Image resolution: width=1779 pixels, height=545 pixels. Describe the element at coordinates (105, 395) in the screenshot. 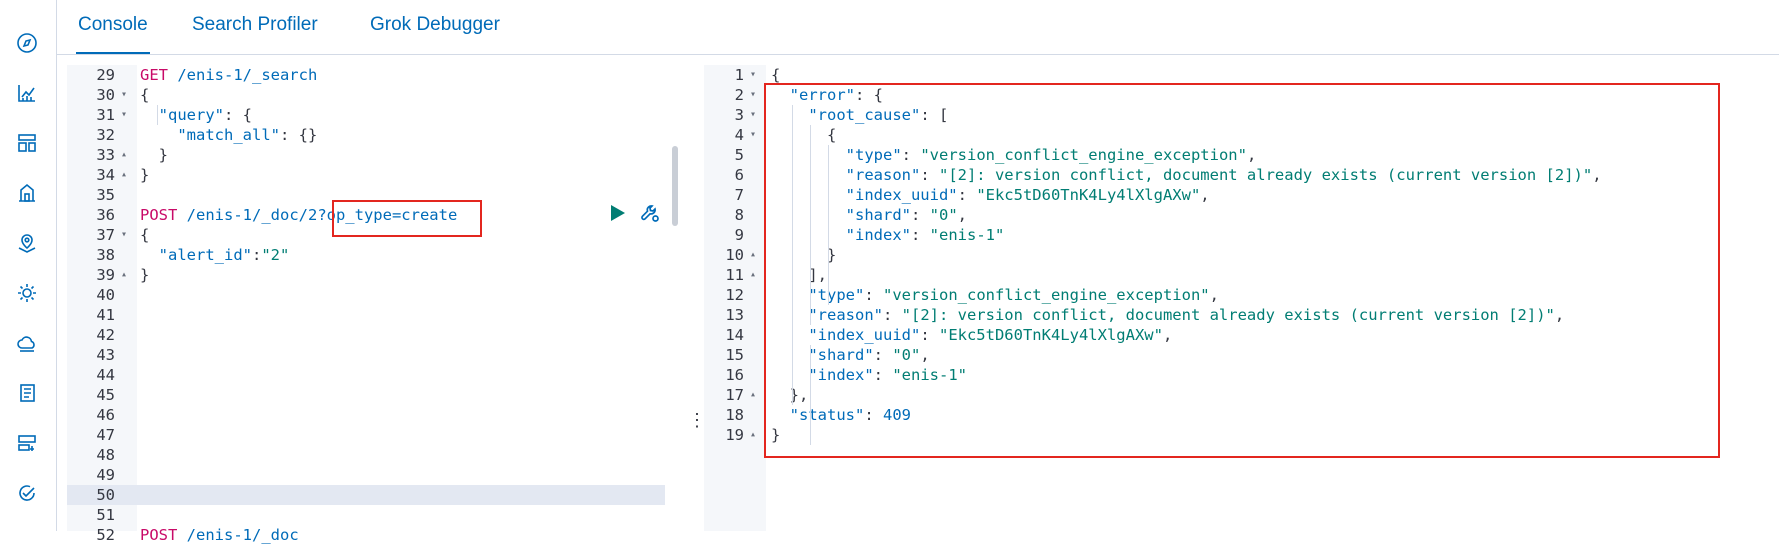

I see `line-number: 45` at that location.